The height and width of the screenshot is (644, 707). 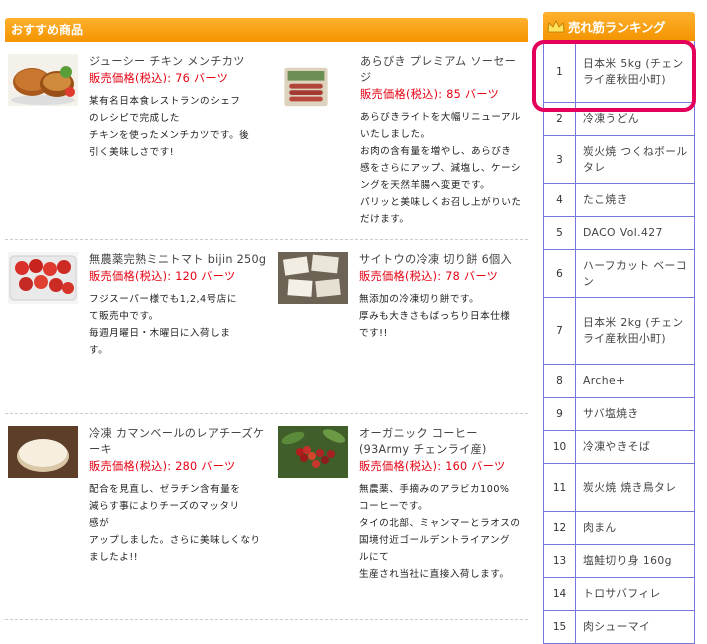 What do you see at coordinates (560, 159) in the screenshot?
I see `rank-number: 3` at bounding box center [560, 159].